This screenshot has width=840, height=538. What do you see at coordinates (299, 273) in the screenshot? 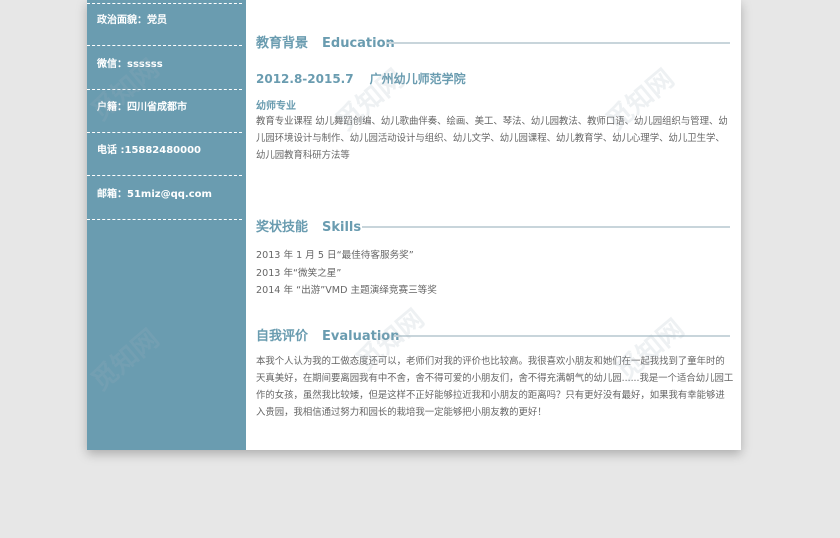
I see `award-item: 2013 年“微笑之星”` at bounding box center [299, 273].